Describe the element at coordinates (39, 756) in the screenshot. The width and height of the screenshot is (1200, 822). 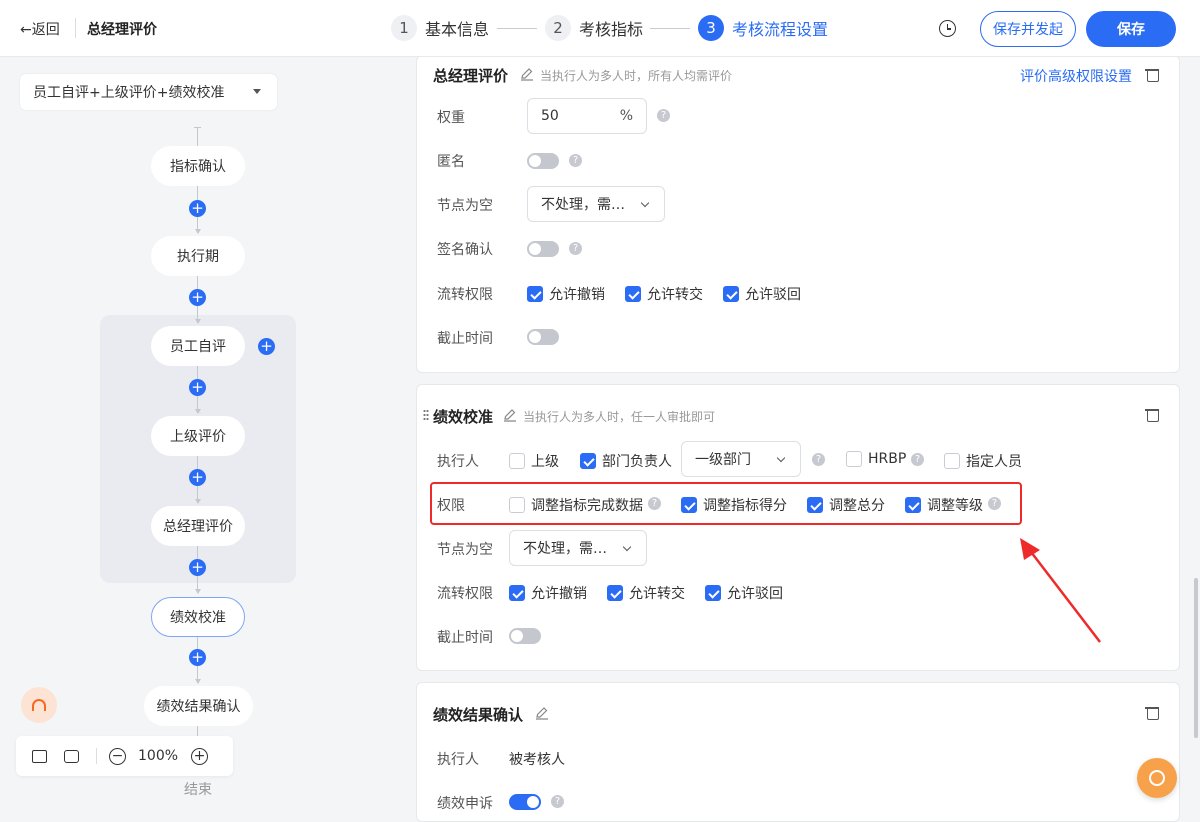
I see `fit-screen-icon` at that location.